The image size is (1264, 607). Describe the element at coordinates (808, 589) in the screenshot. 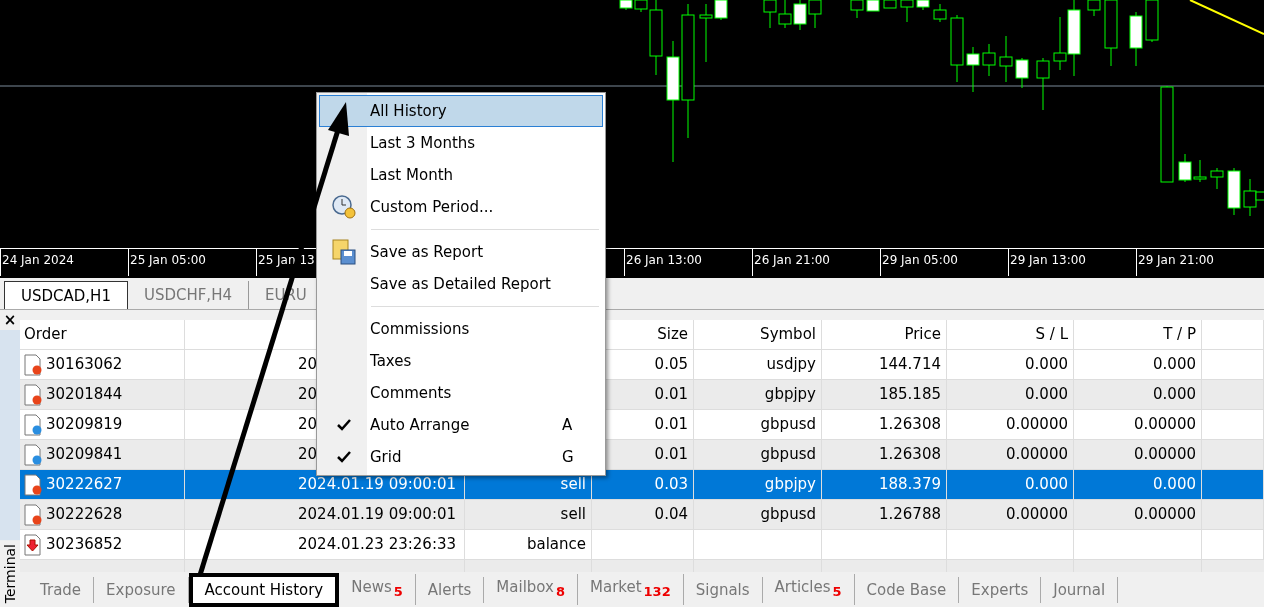

I see `tab: Articles$_{5}$` at that location.